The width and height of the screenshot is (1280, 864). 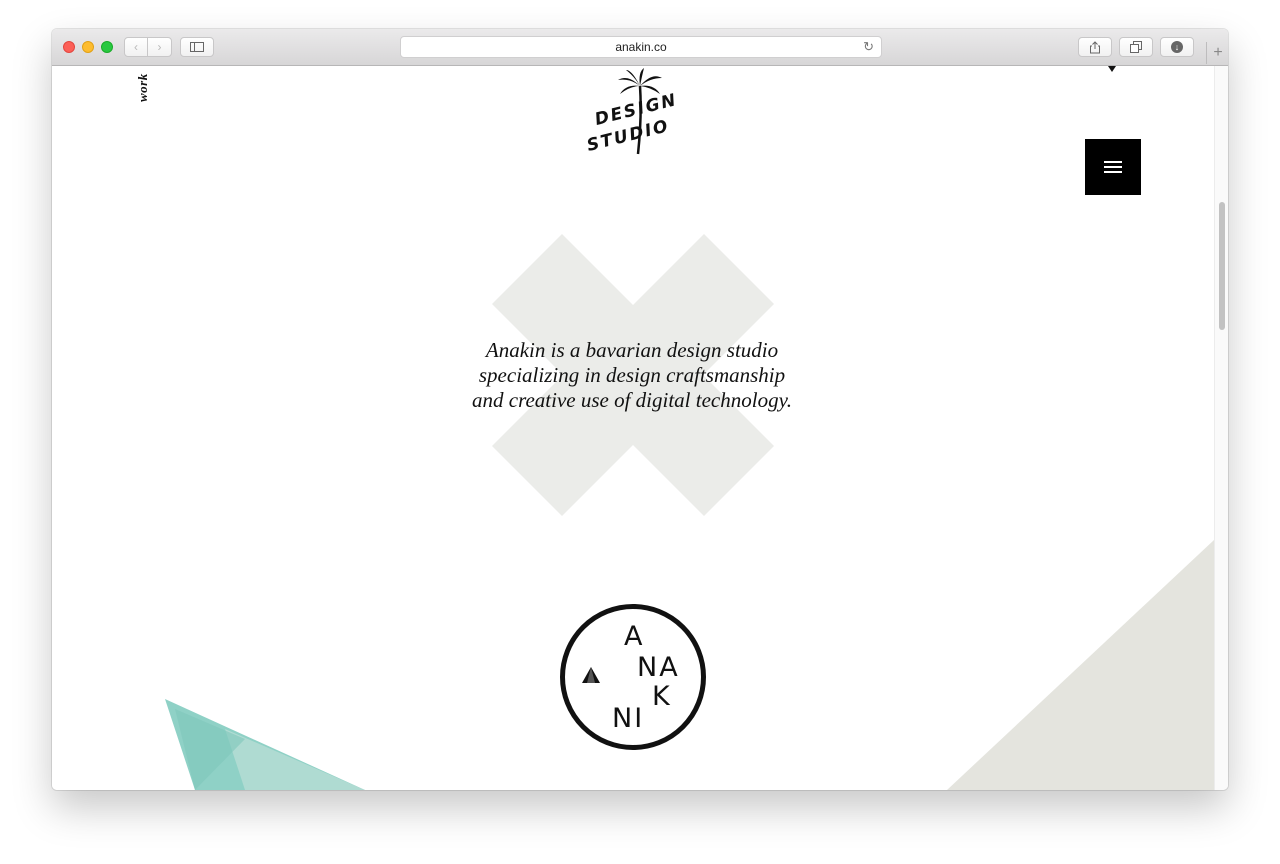 I want to click on new-tab-button: +, so click(x=1217, y=53).